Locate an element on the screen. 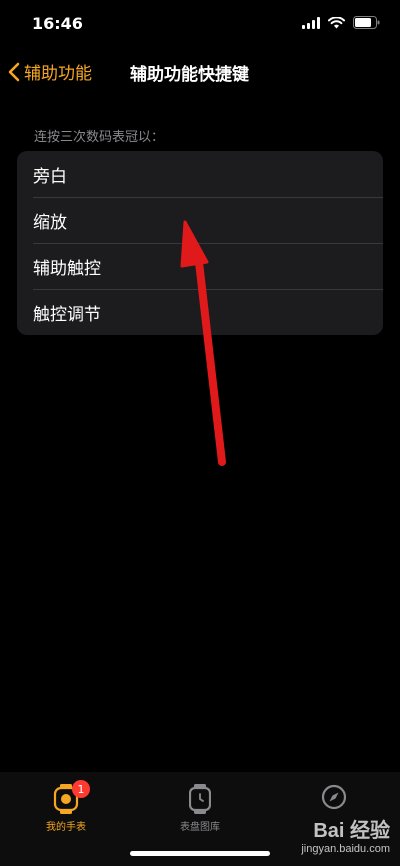 The image size is (400, 866). tab-discover is located at coordinates (334, 797).